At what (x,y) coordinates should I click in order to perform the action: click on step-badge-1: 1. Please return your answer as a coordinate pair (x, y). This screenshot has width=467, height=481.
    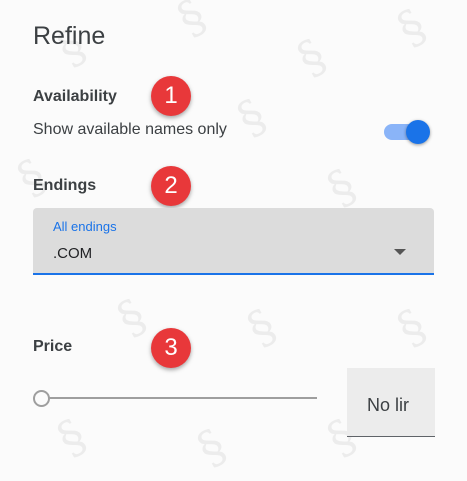
    Looking at the image, I should click on (171, 96).